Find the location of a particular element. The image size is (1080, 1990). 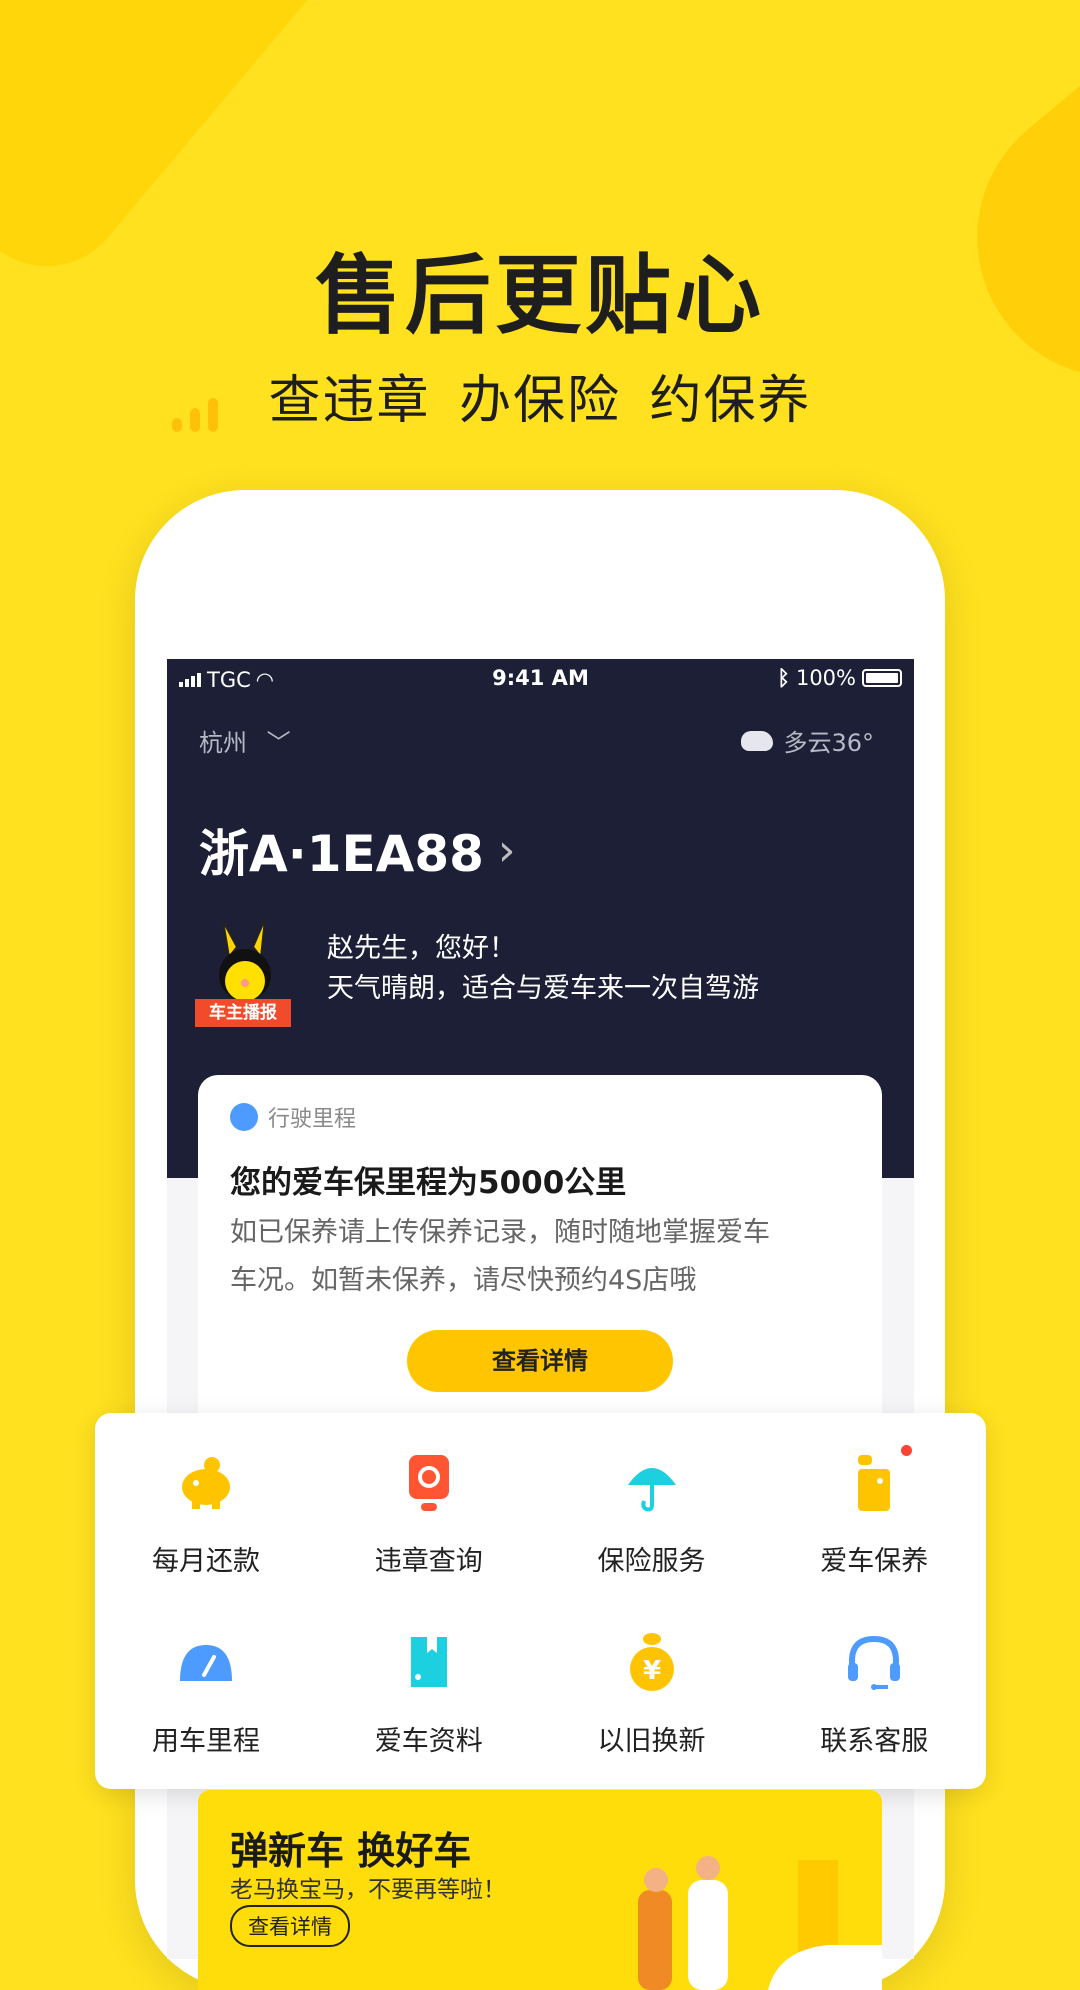

service-money-bag: ¥ 以旧换新 is located at coordinates (652, 1694).